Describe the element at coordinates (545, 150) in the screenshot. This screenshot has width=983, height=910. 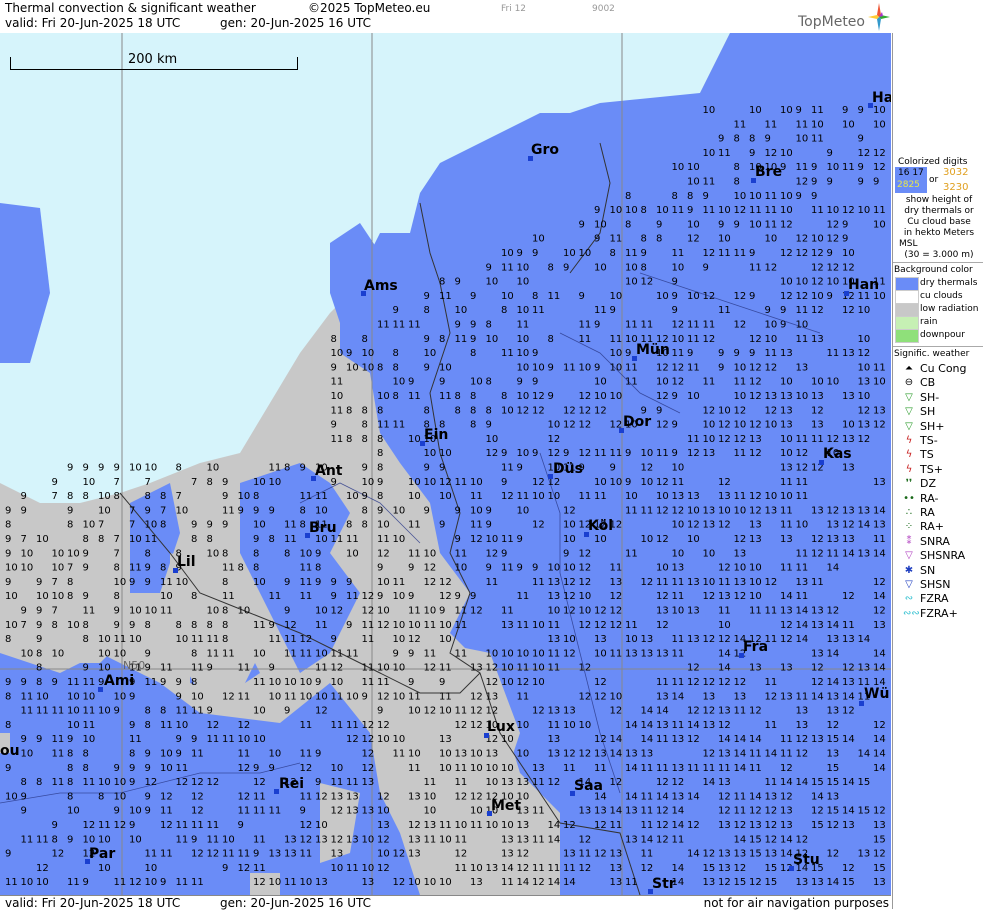
I see `city-label: Gro` at that location.